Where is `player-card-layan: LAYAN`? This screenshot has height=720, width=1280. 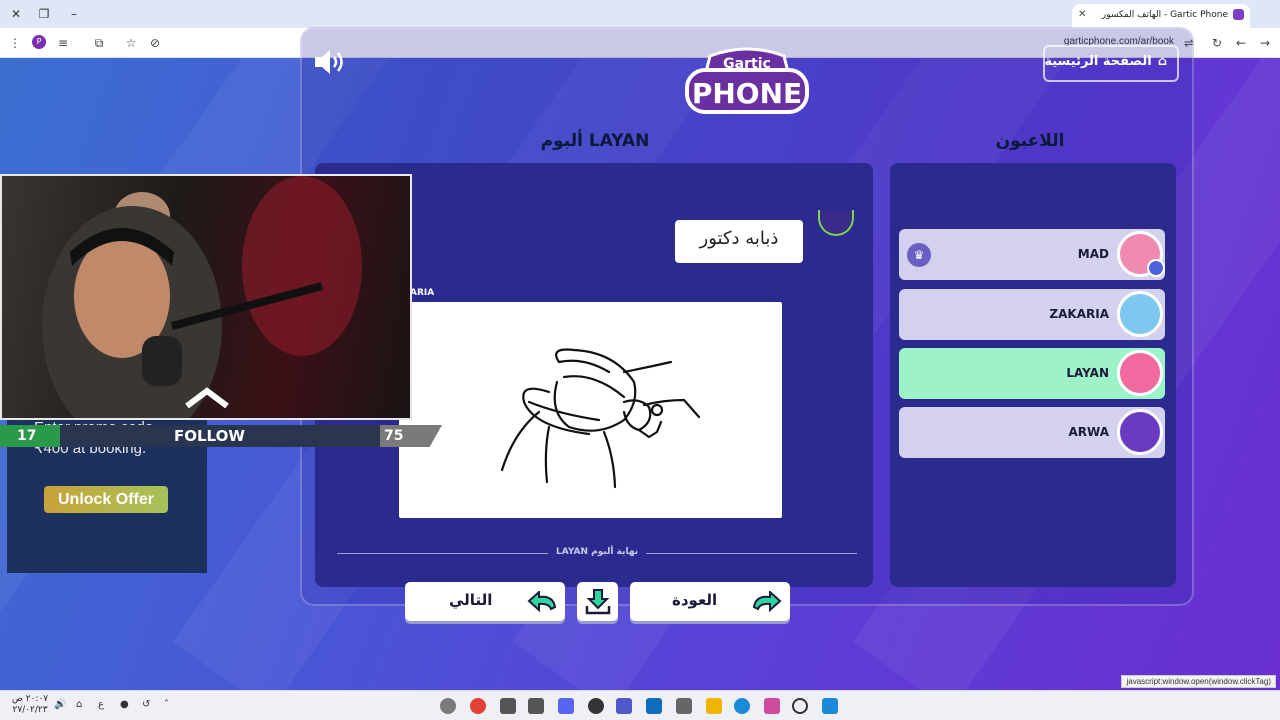
player-card-layan: LAYAN is located at coordinates (1032, 373).